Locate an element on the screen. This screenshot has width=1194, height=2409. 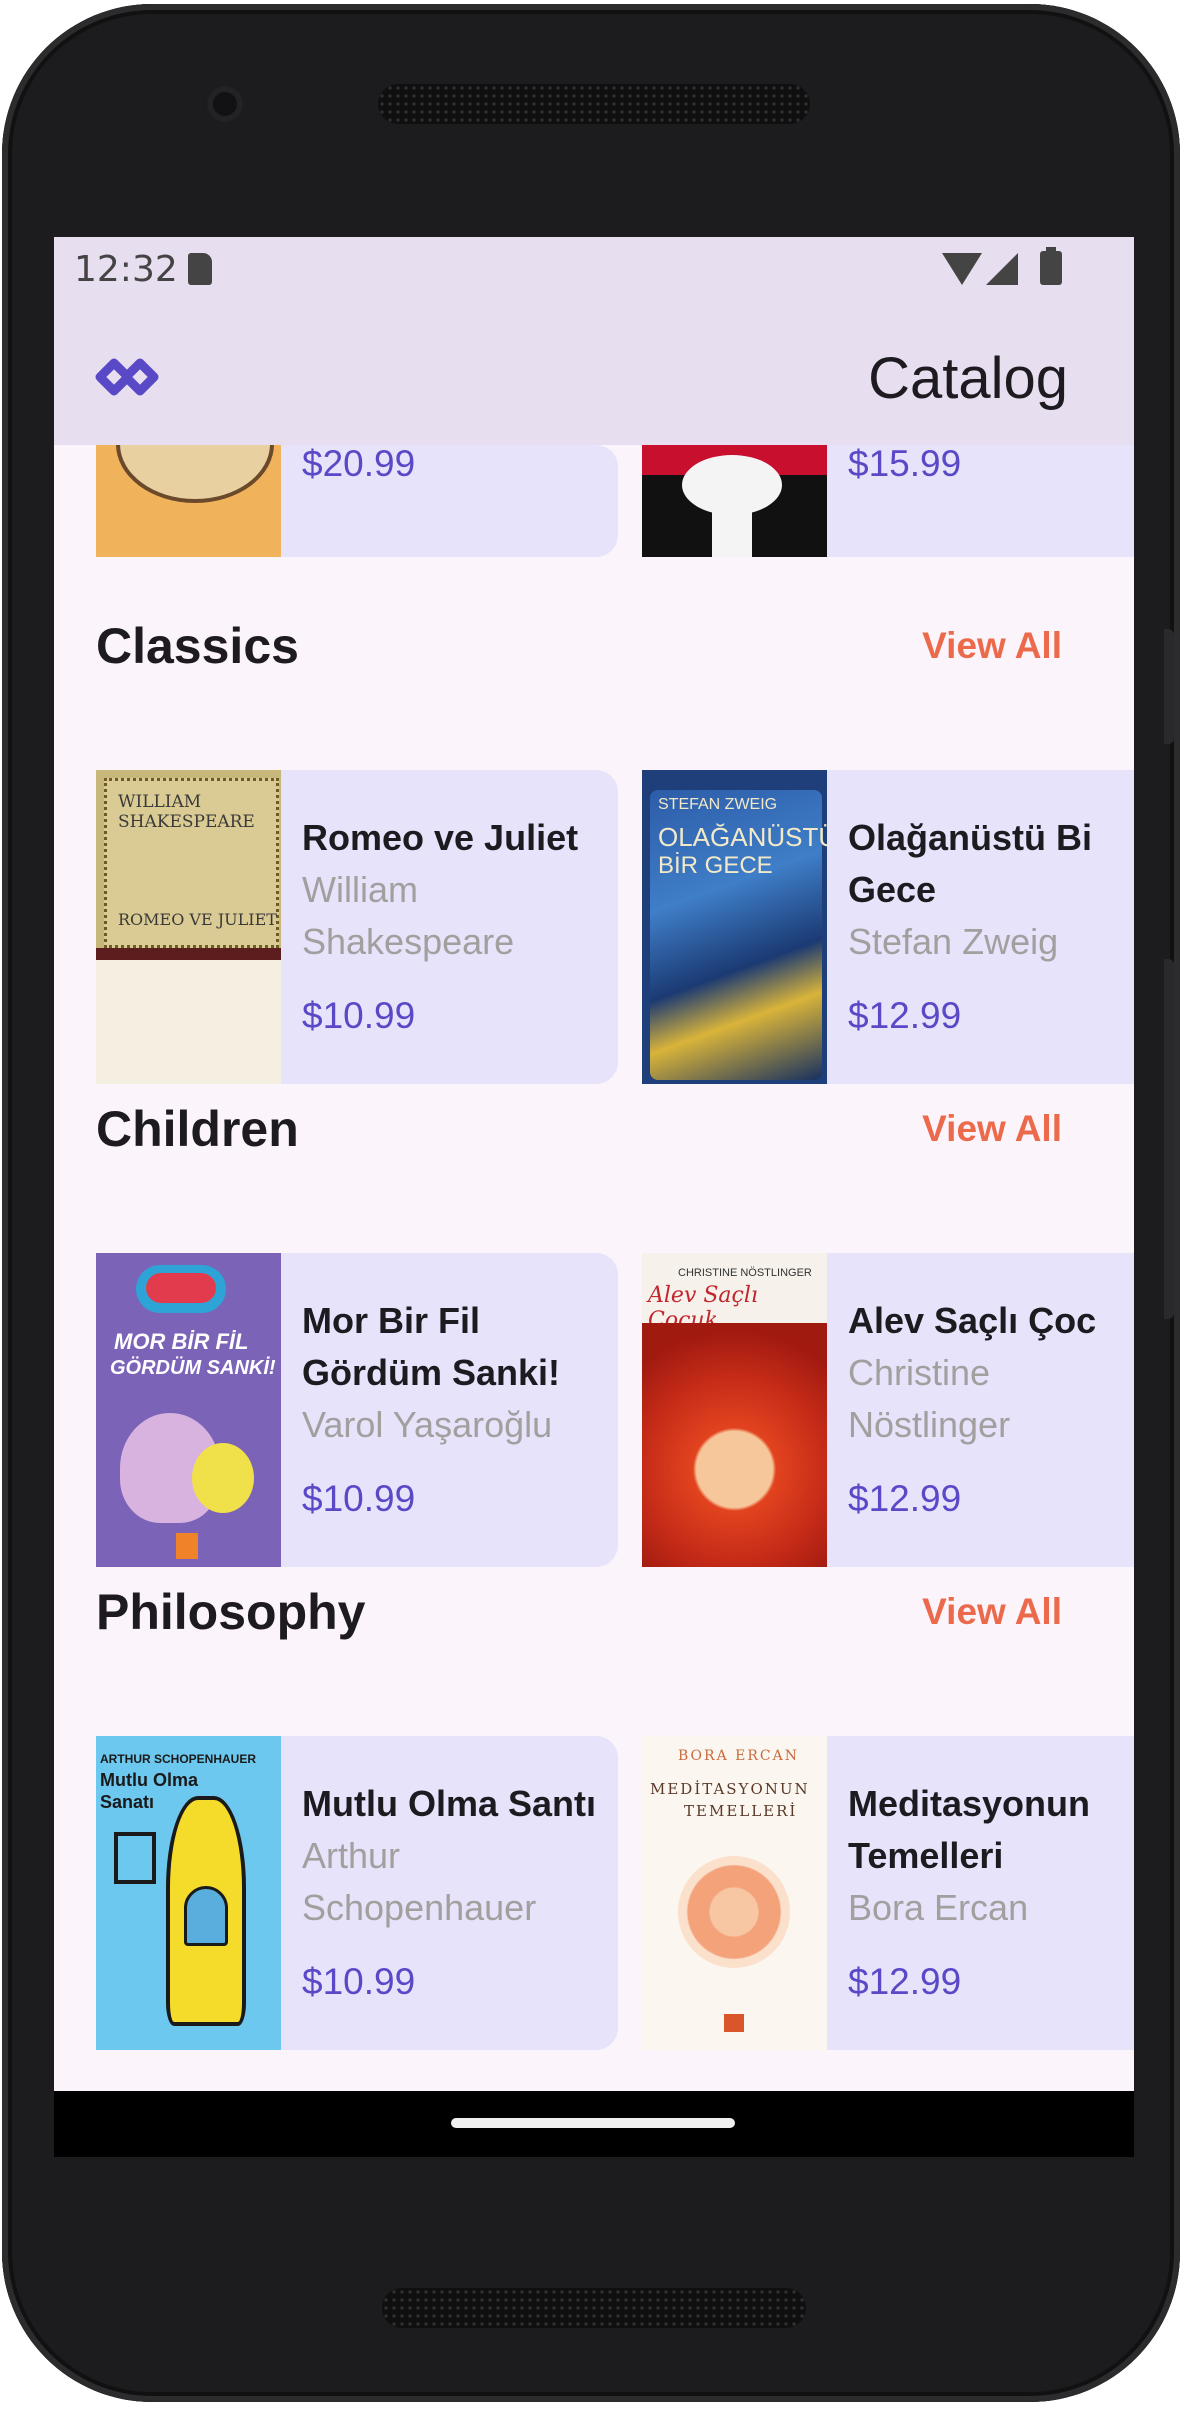
book-cover: MOR BİR FİL GÖRDÜM SANKİ! is located at coordinates (188, 1410).